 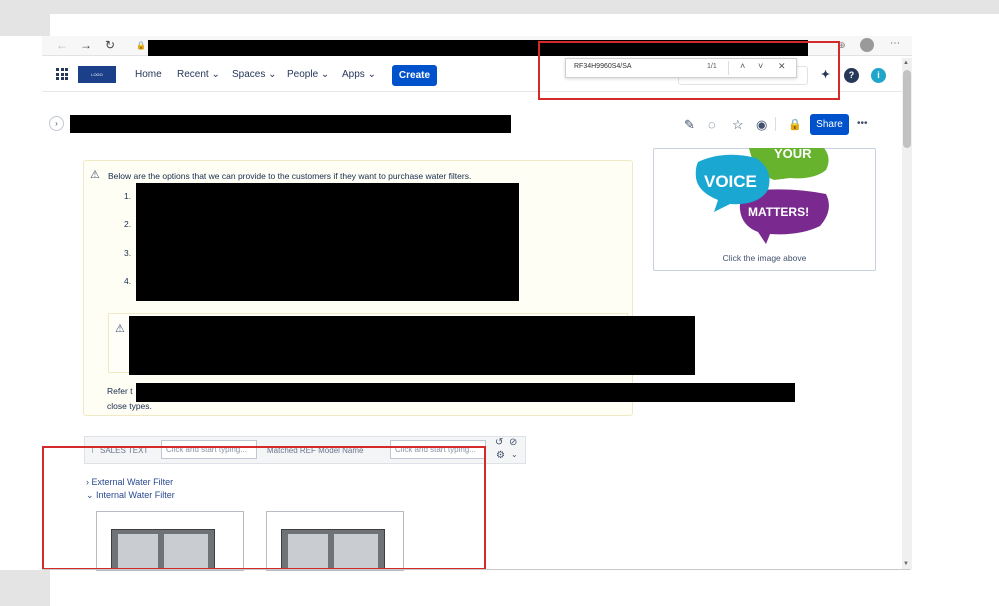 What do you see at coordinates (465, 392) in the screenshot?
I see `redacted-refer-text` at bounding box center [465, 392].